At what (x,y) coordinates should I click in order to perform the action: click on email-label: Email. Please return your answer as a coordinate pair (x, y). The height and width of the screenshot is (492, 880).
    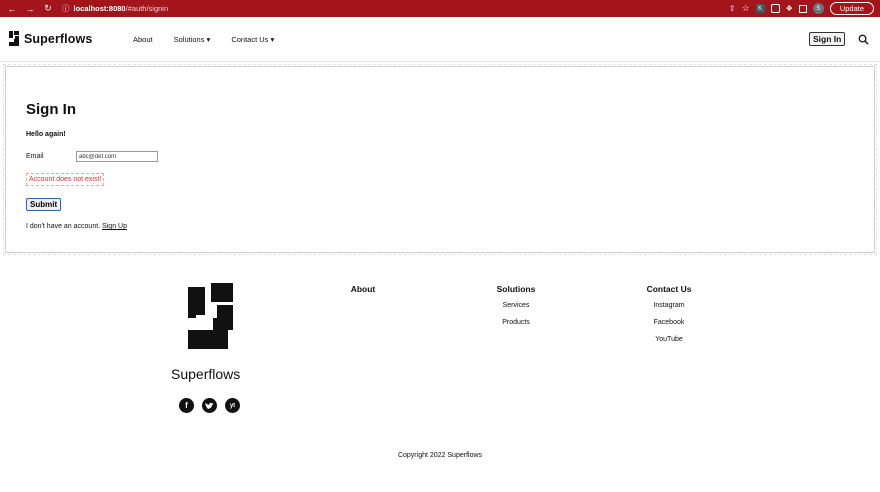
    Looking at the image, I should click on (35, 156).